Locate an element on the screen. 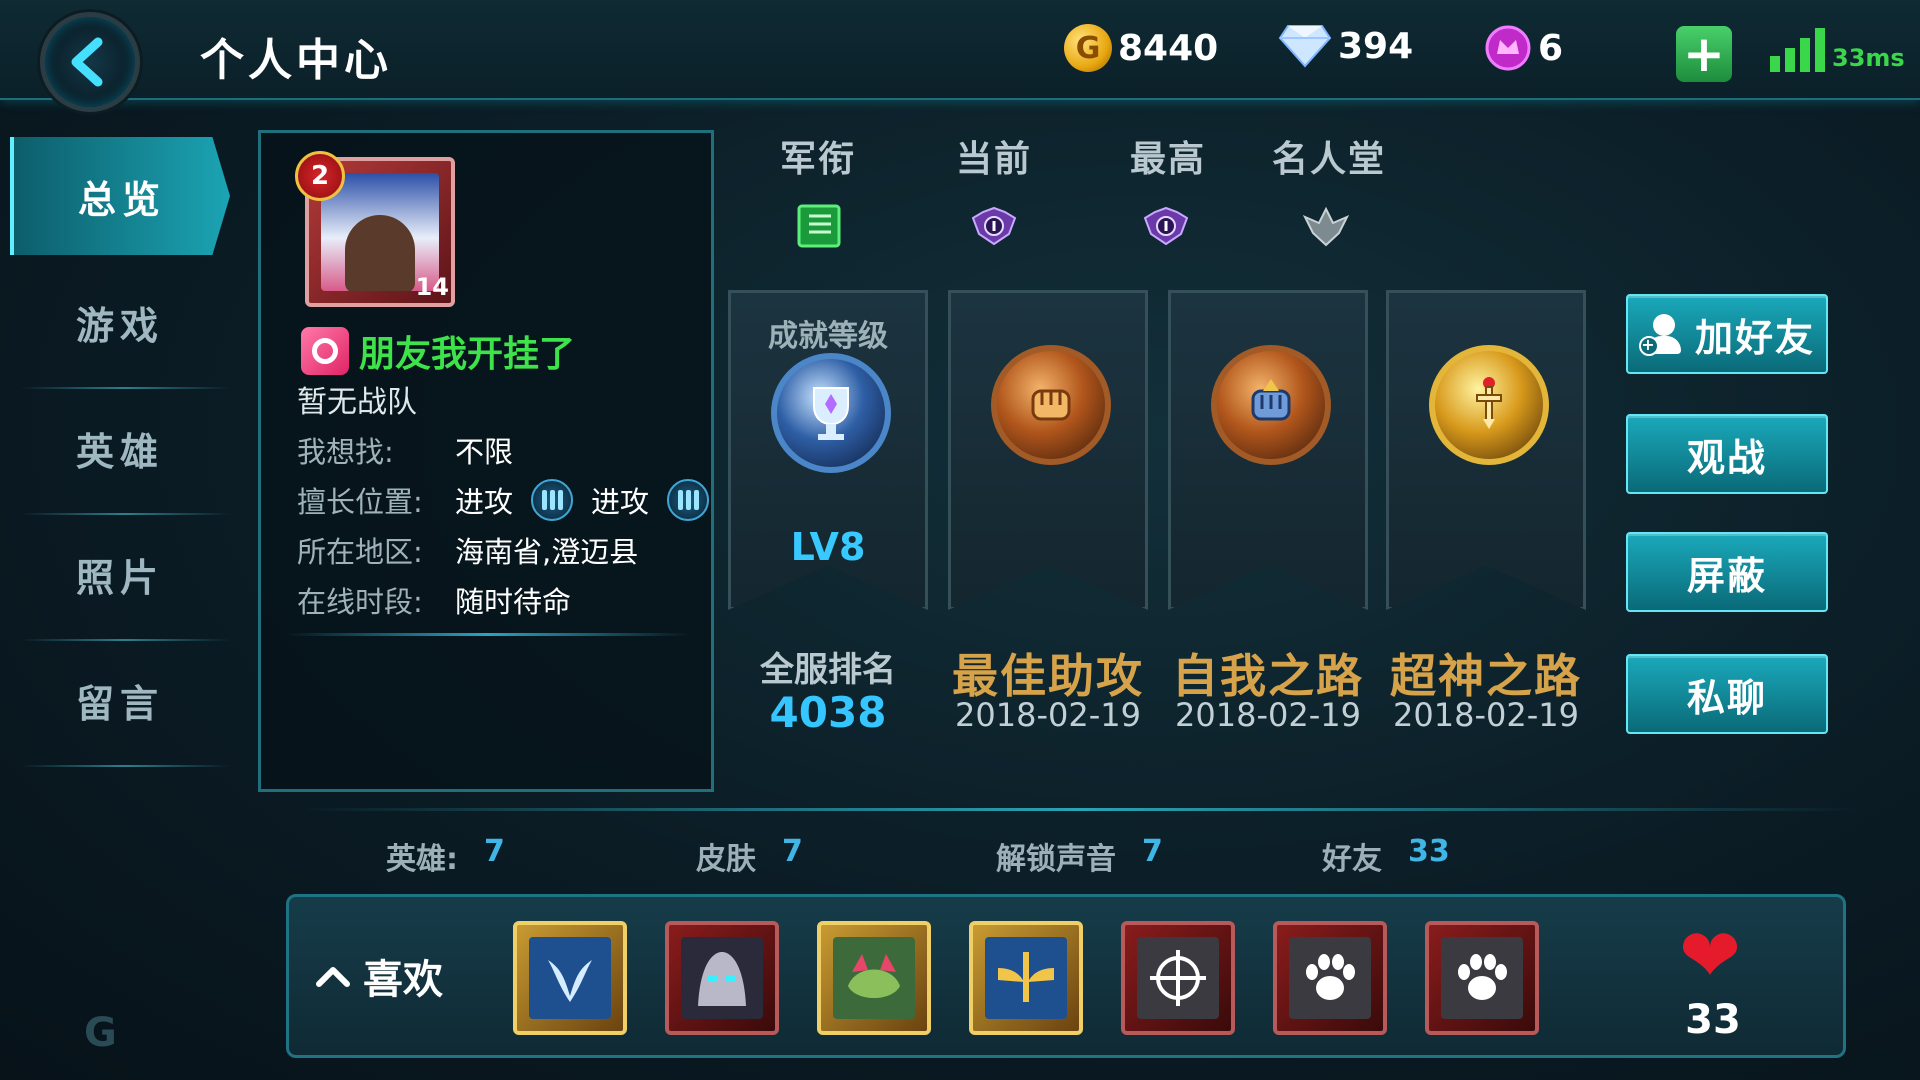 The image size is (1920, 1080). military-rank-book-icon is located at coordinates (820, 226).